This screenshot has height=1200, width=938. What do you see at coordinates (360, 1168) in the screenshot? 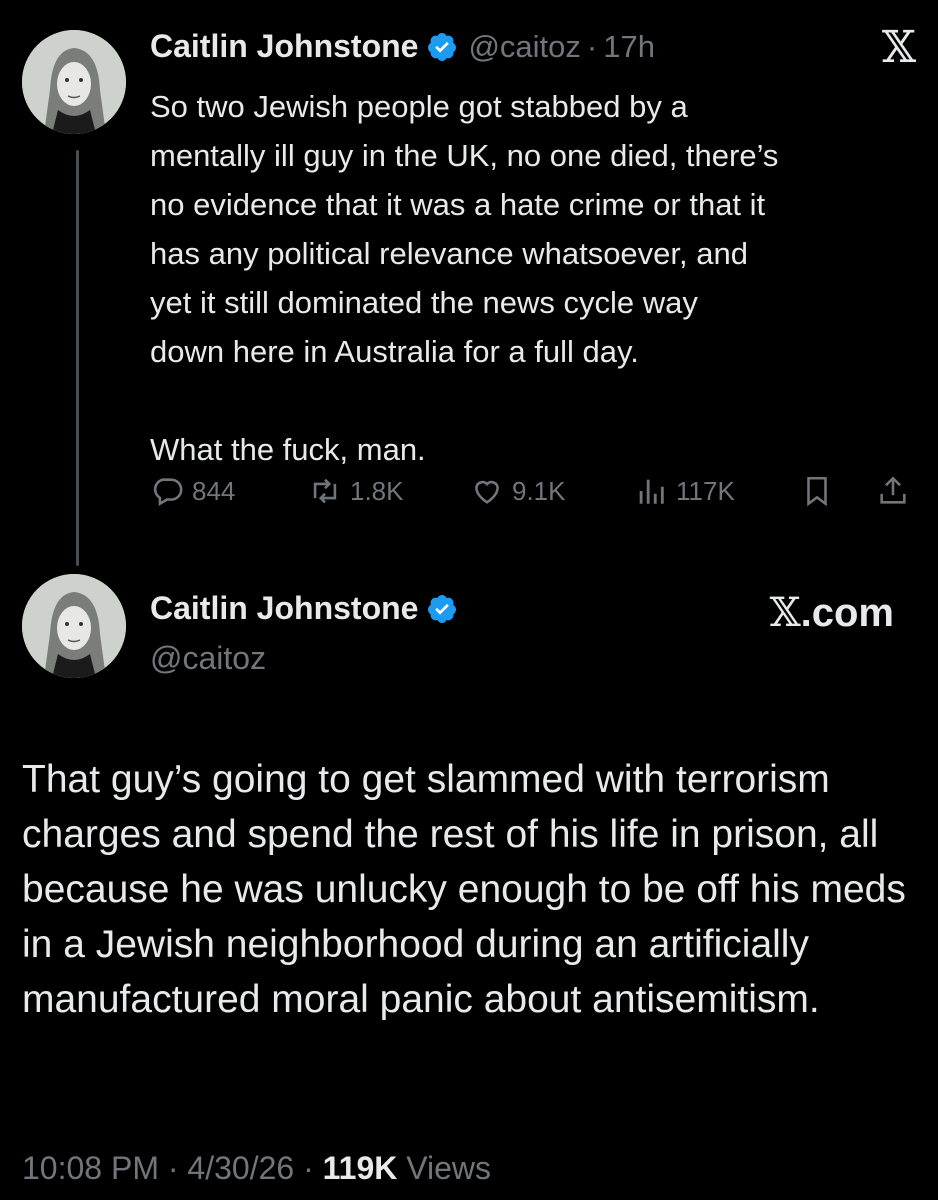
I see `views-total: 119K` at bounding box center [360, 1168].